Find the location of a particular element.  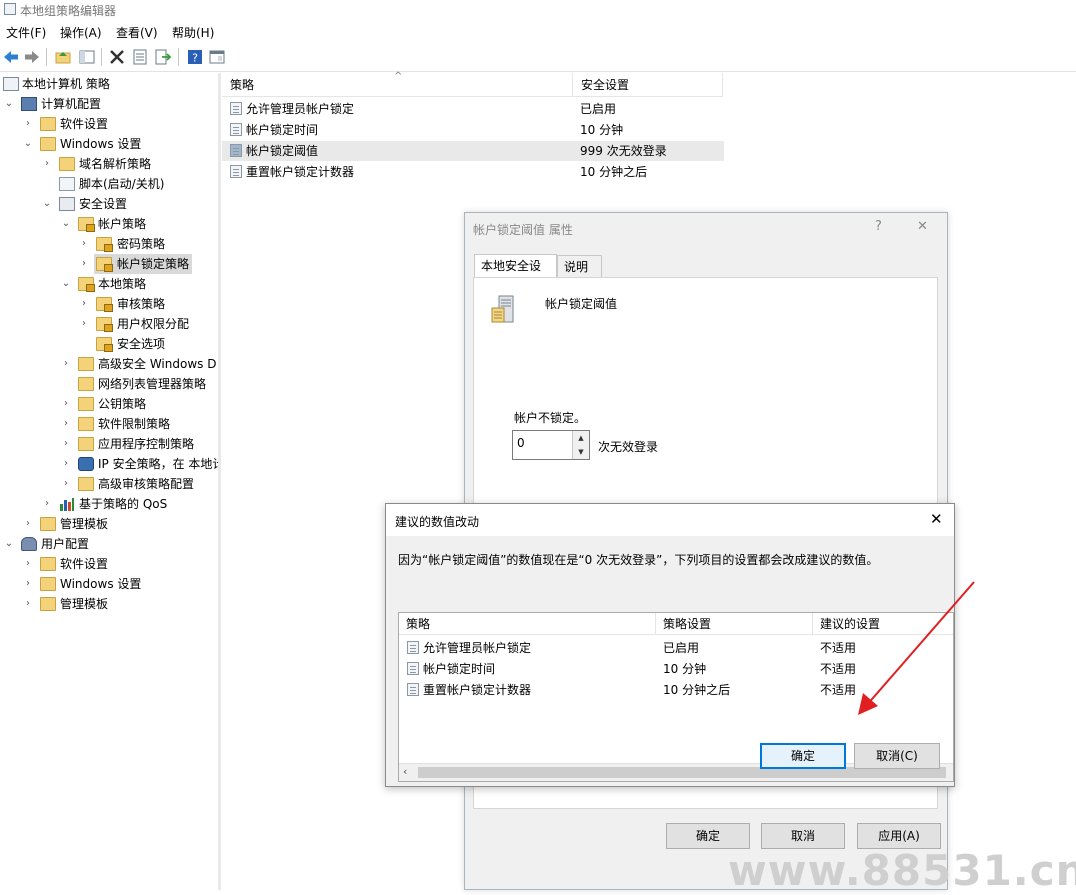

column-header-policy-setting: 策略设置 is located at coordinates (734, 624).